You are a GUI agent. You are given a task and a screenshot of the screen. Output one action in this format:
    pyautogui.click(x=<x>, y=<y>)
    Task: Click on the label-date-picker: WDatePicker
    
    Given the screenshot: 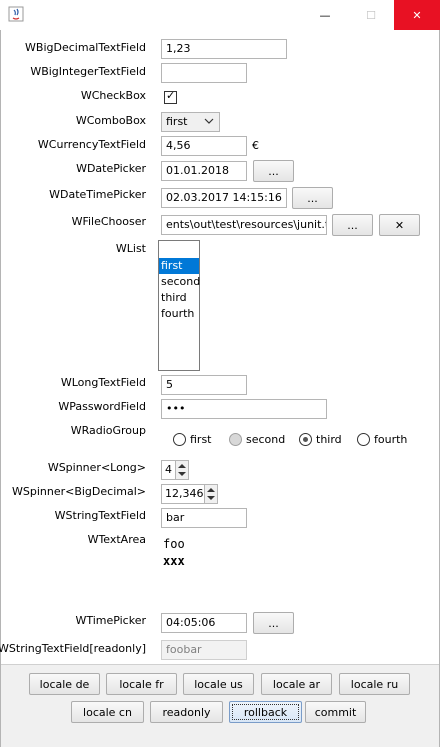 What is the action you would take?
    pyautogui.click(x=111, y=168)
    